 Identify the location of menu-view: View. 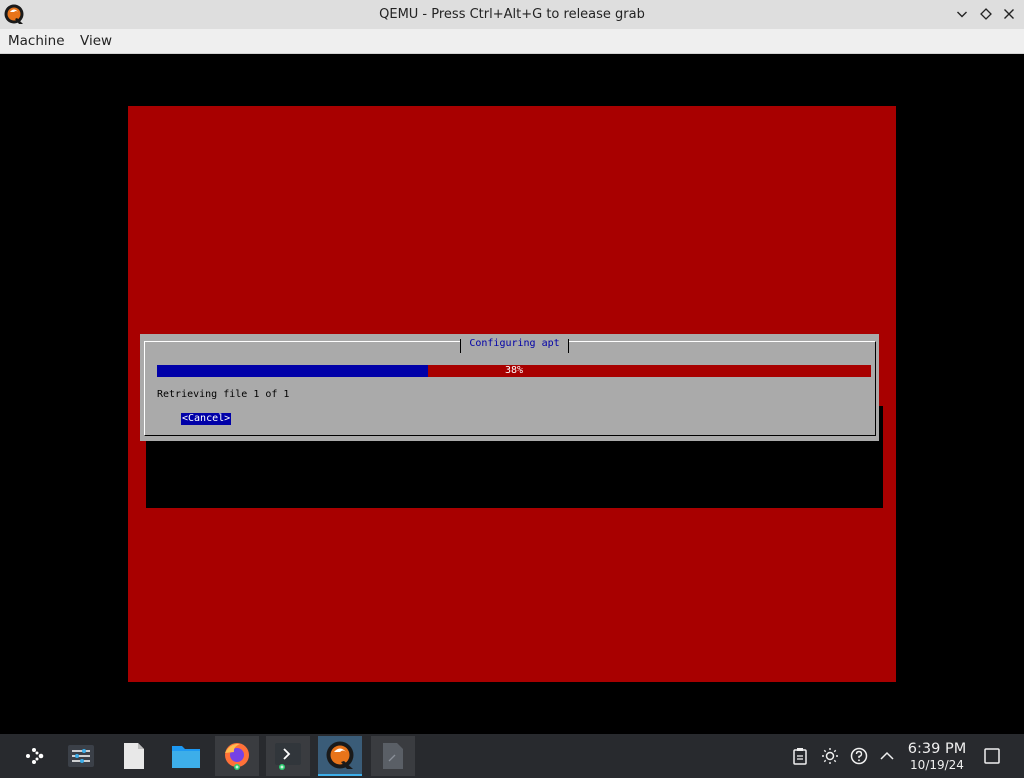
(96, 41).